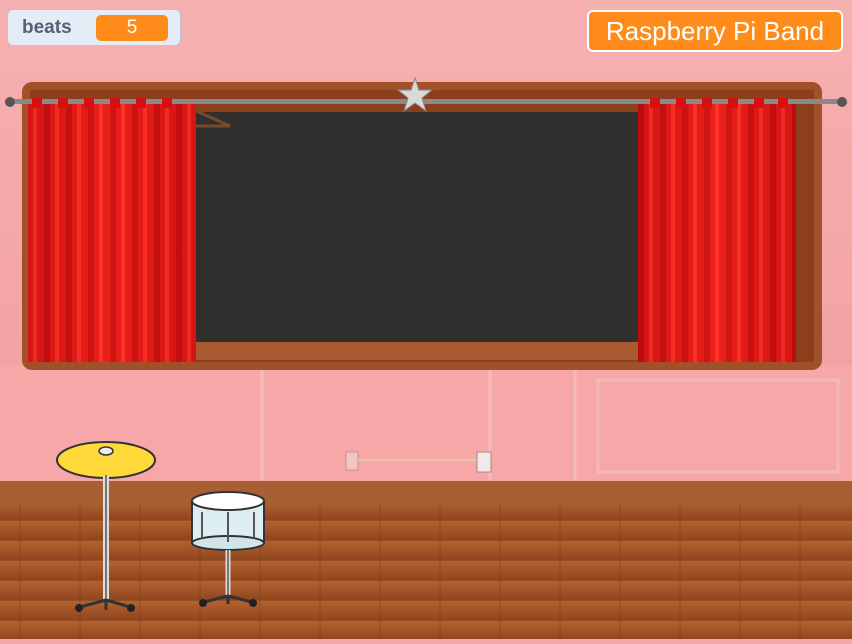 The image size is (852, 644). What do you see at coordinates (94, 27) in the screenshot?
I see `beats-variable-monitor: beats 5` at bounding box center [94, 27].